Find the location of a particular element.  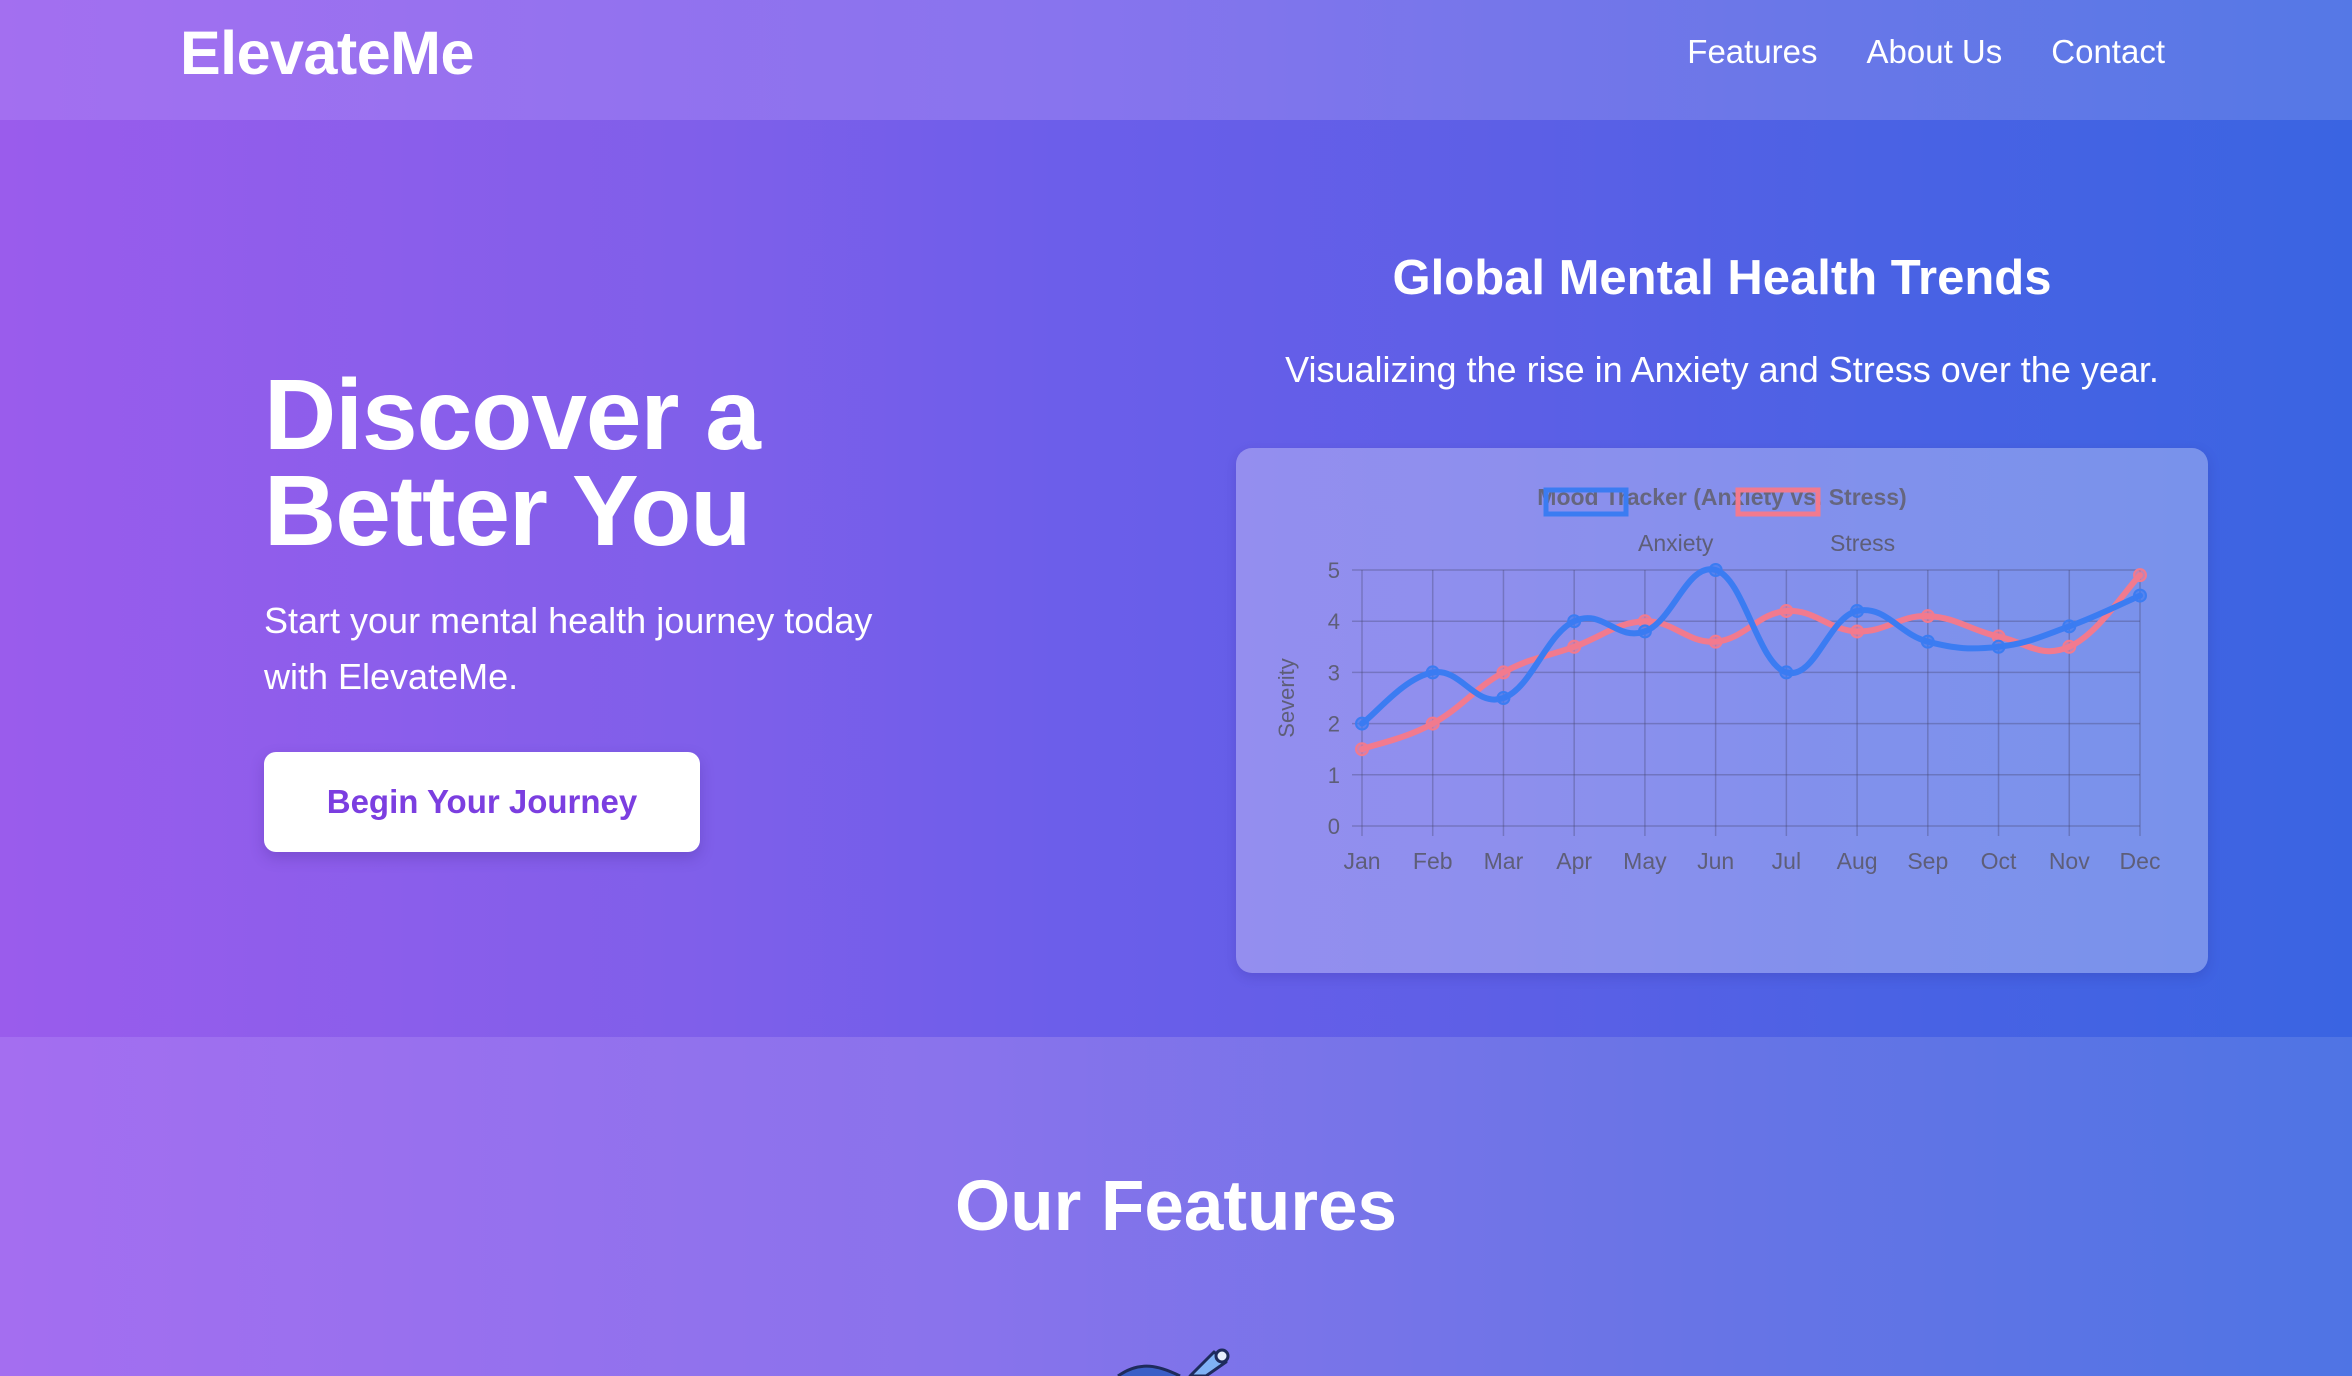

x-tick-label: Nov is located at coordinates (2069, 861).